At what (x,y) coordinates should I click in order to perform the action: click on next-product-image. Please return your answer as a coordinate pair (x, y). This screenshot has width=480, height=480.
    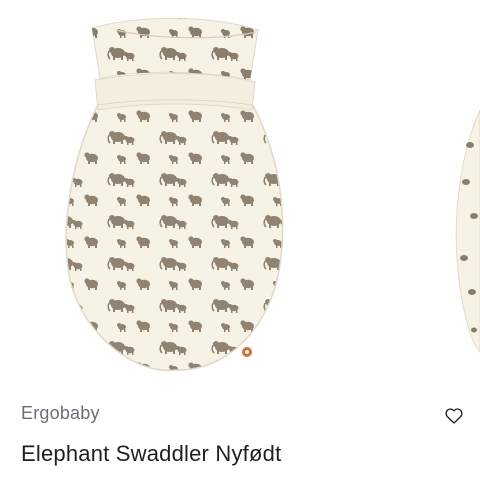
    Looking at the image, I should click on (467, 231).